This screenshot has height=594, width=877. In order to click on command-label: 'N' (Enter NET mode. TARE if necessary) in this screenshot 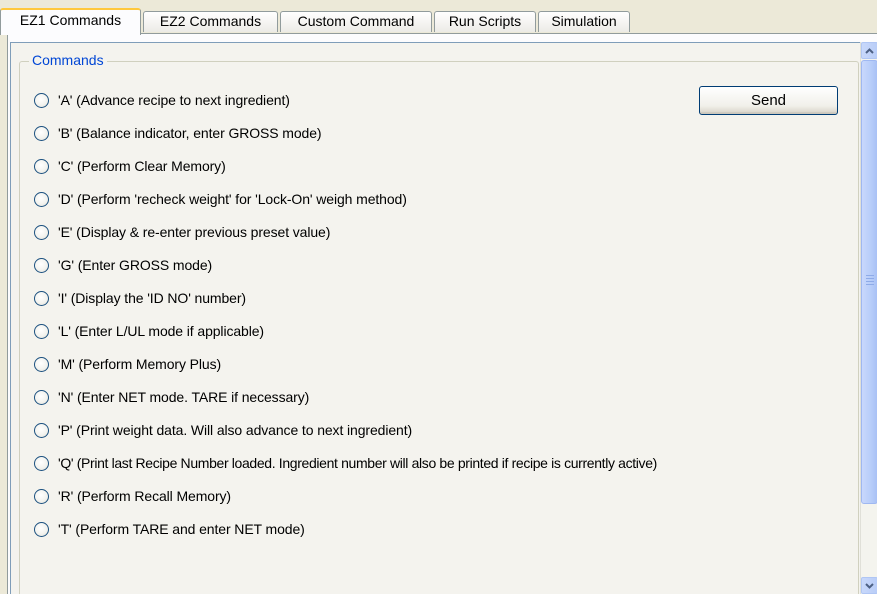, I will do `click(184, 397)`.